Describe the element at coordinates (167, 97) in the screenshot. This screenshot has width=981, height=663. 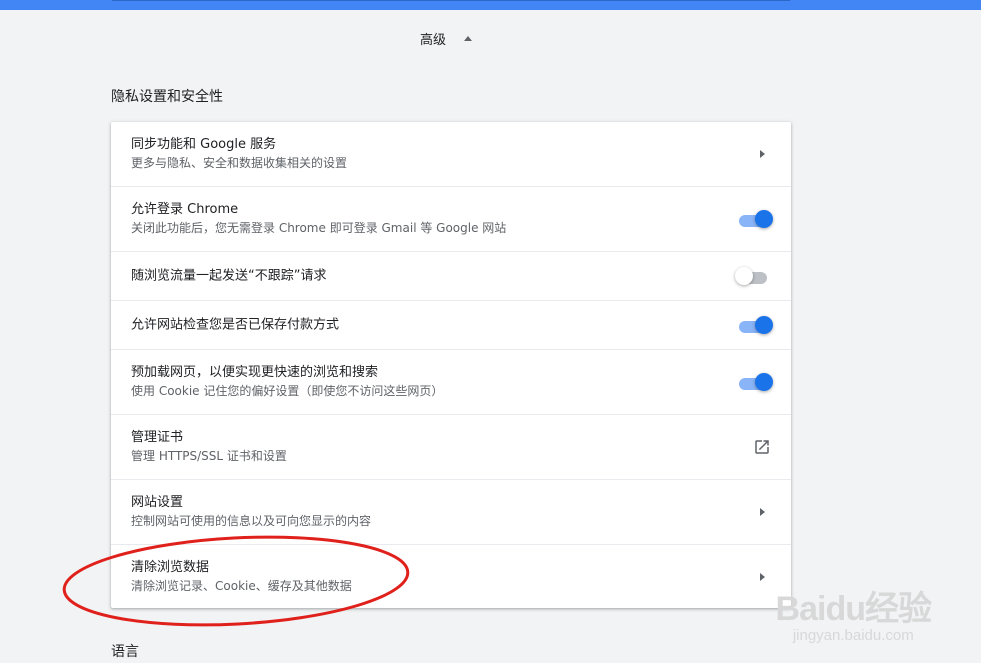
I see `privacy-section-title: 隐私设置和安全性` at that location.